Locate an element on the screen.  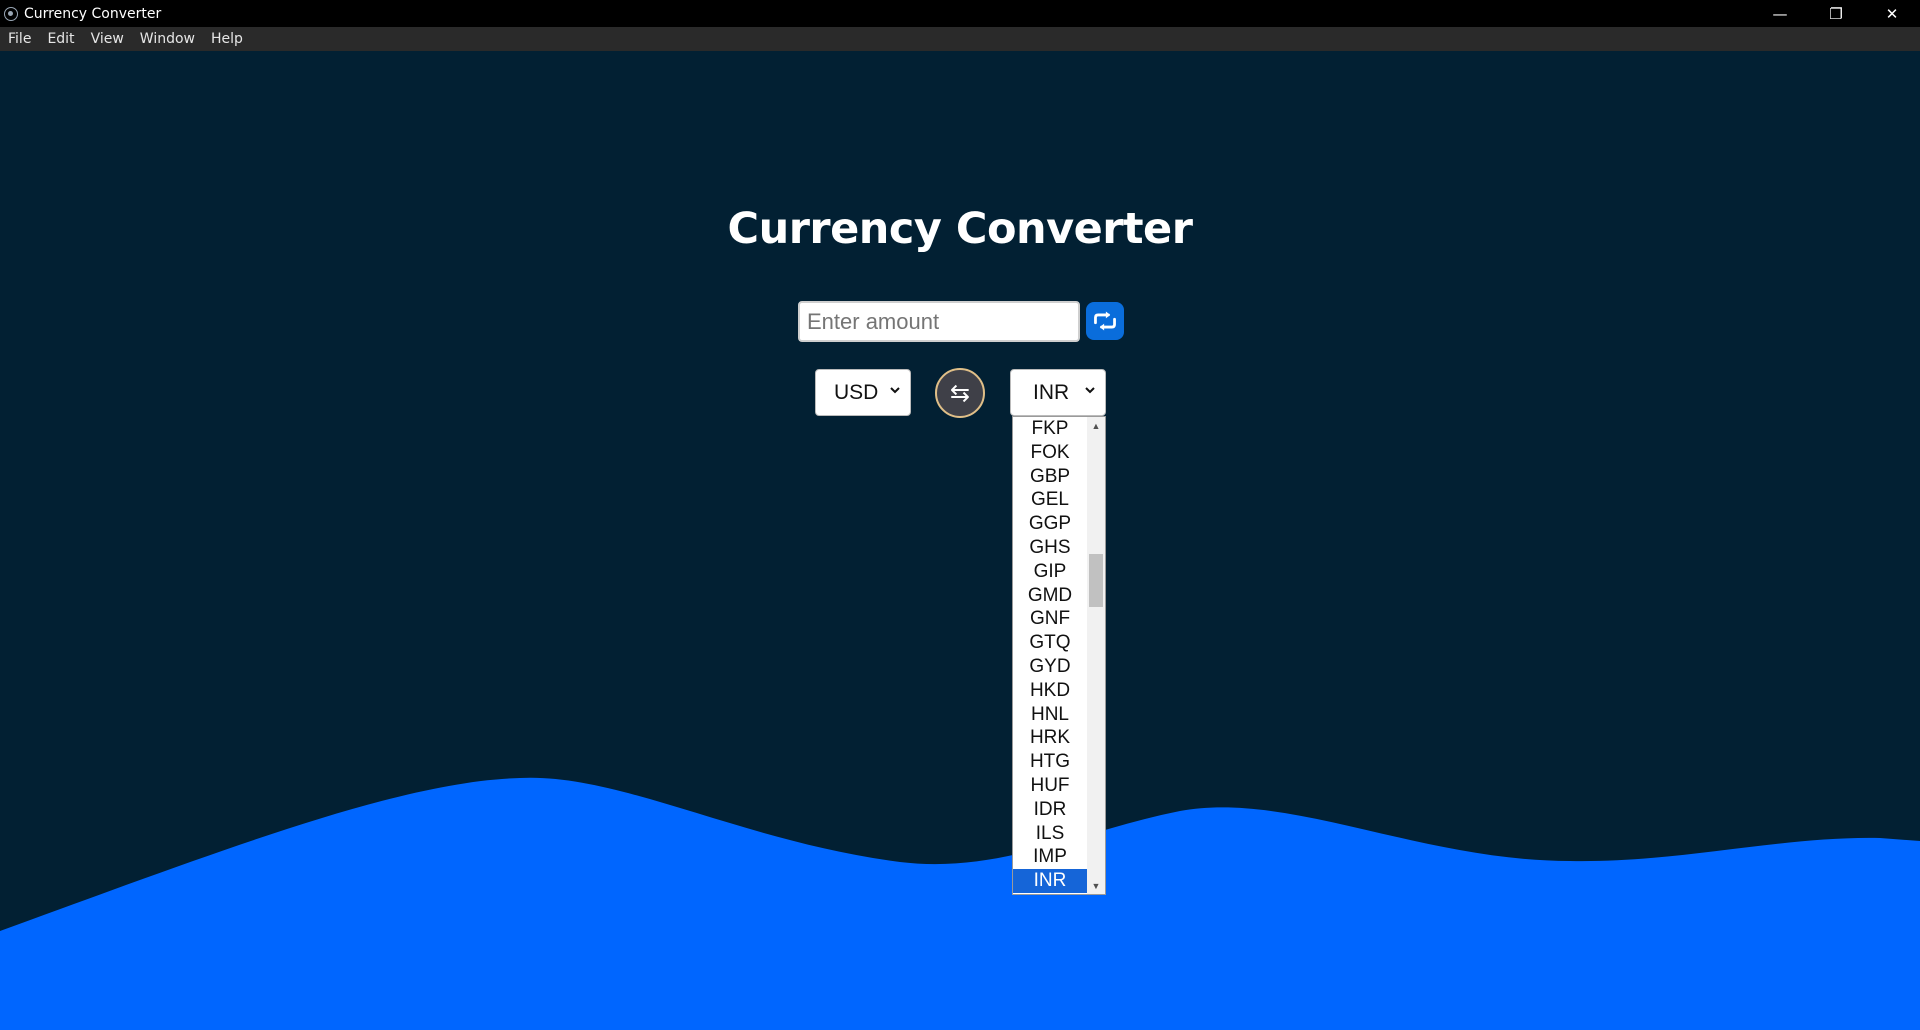
from-currency-select: USD is located at coordinates (863, 392).